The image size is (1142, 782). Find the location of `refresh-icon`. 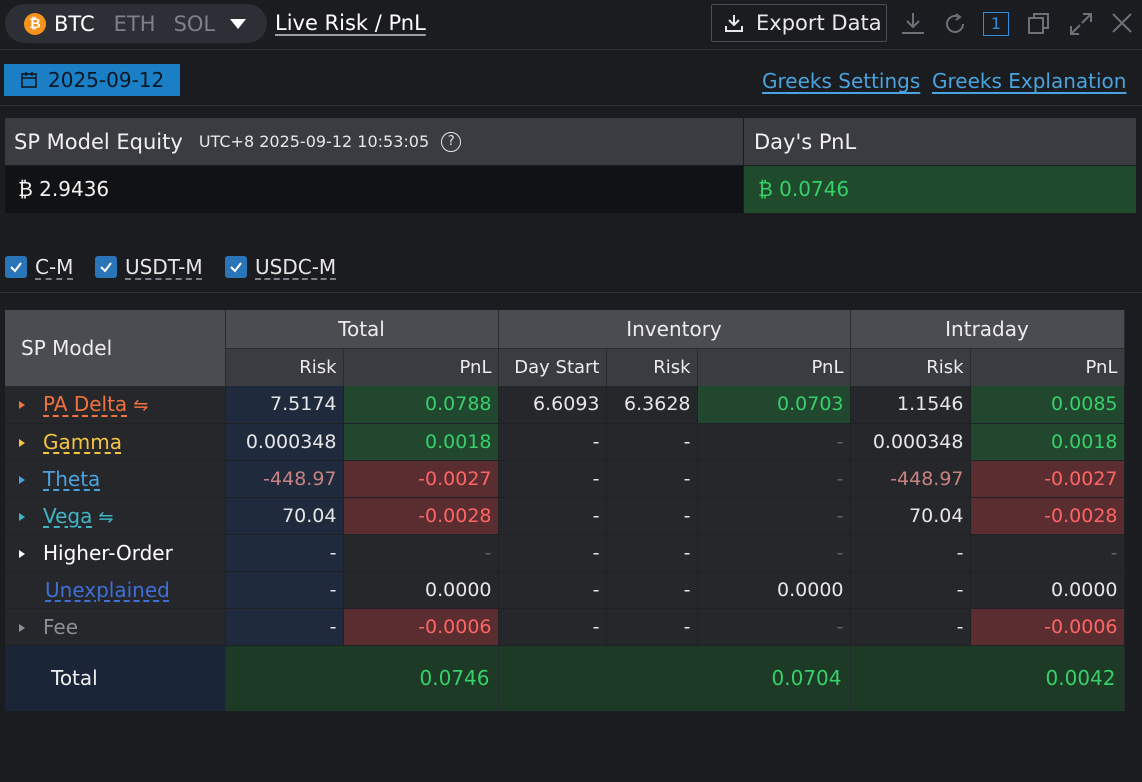

refresh-icon is located at coordinates (955, 24).